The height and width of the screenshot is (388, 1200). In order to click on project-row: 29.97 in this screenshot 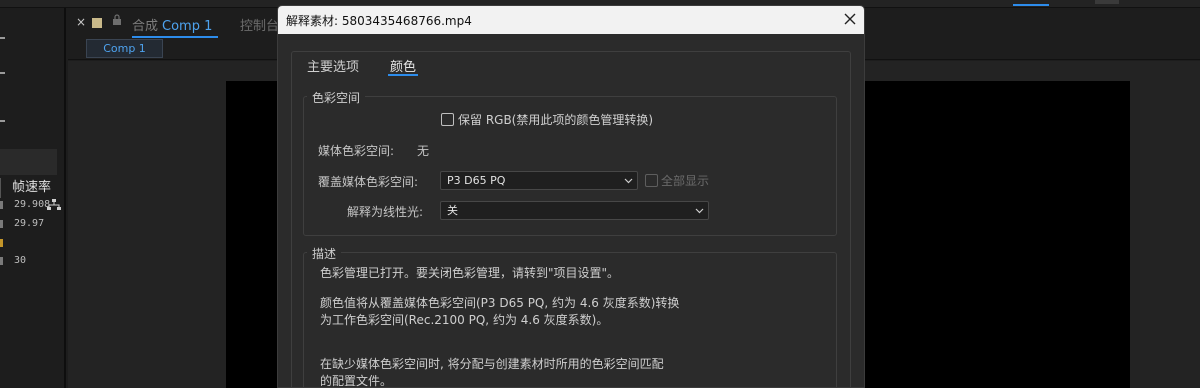, I will do `click(30, 224)`.